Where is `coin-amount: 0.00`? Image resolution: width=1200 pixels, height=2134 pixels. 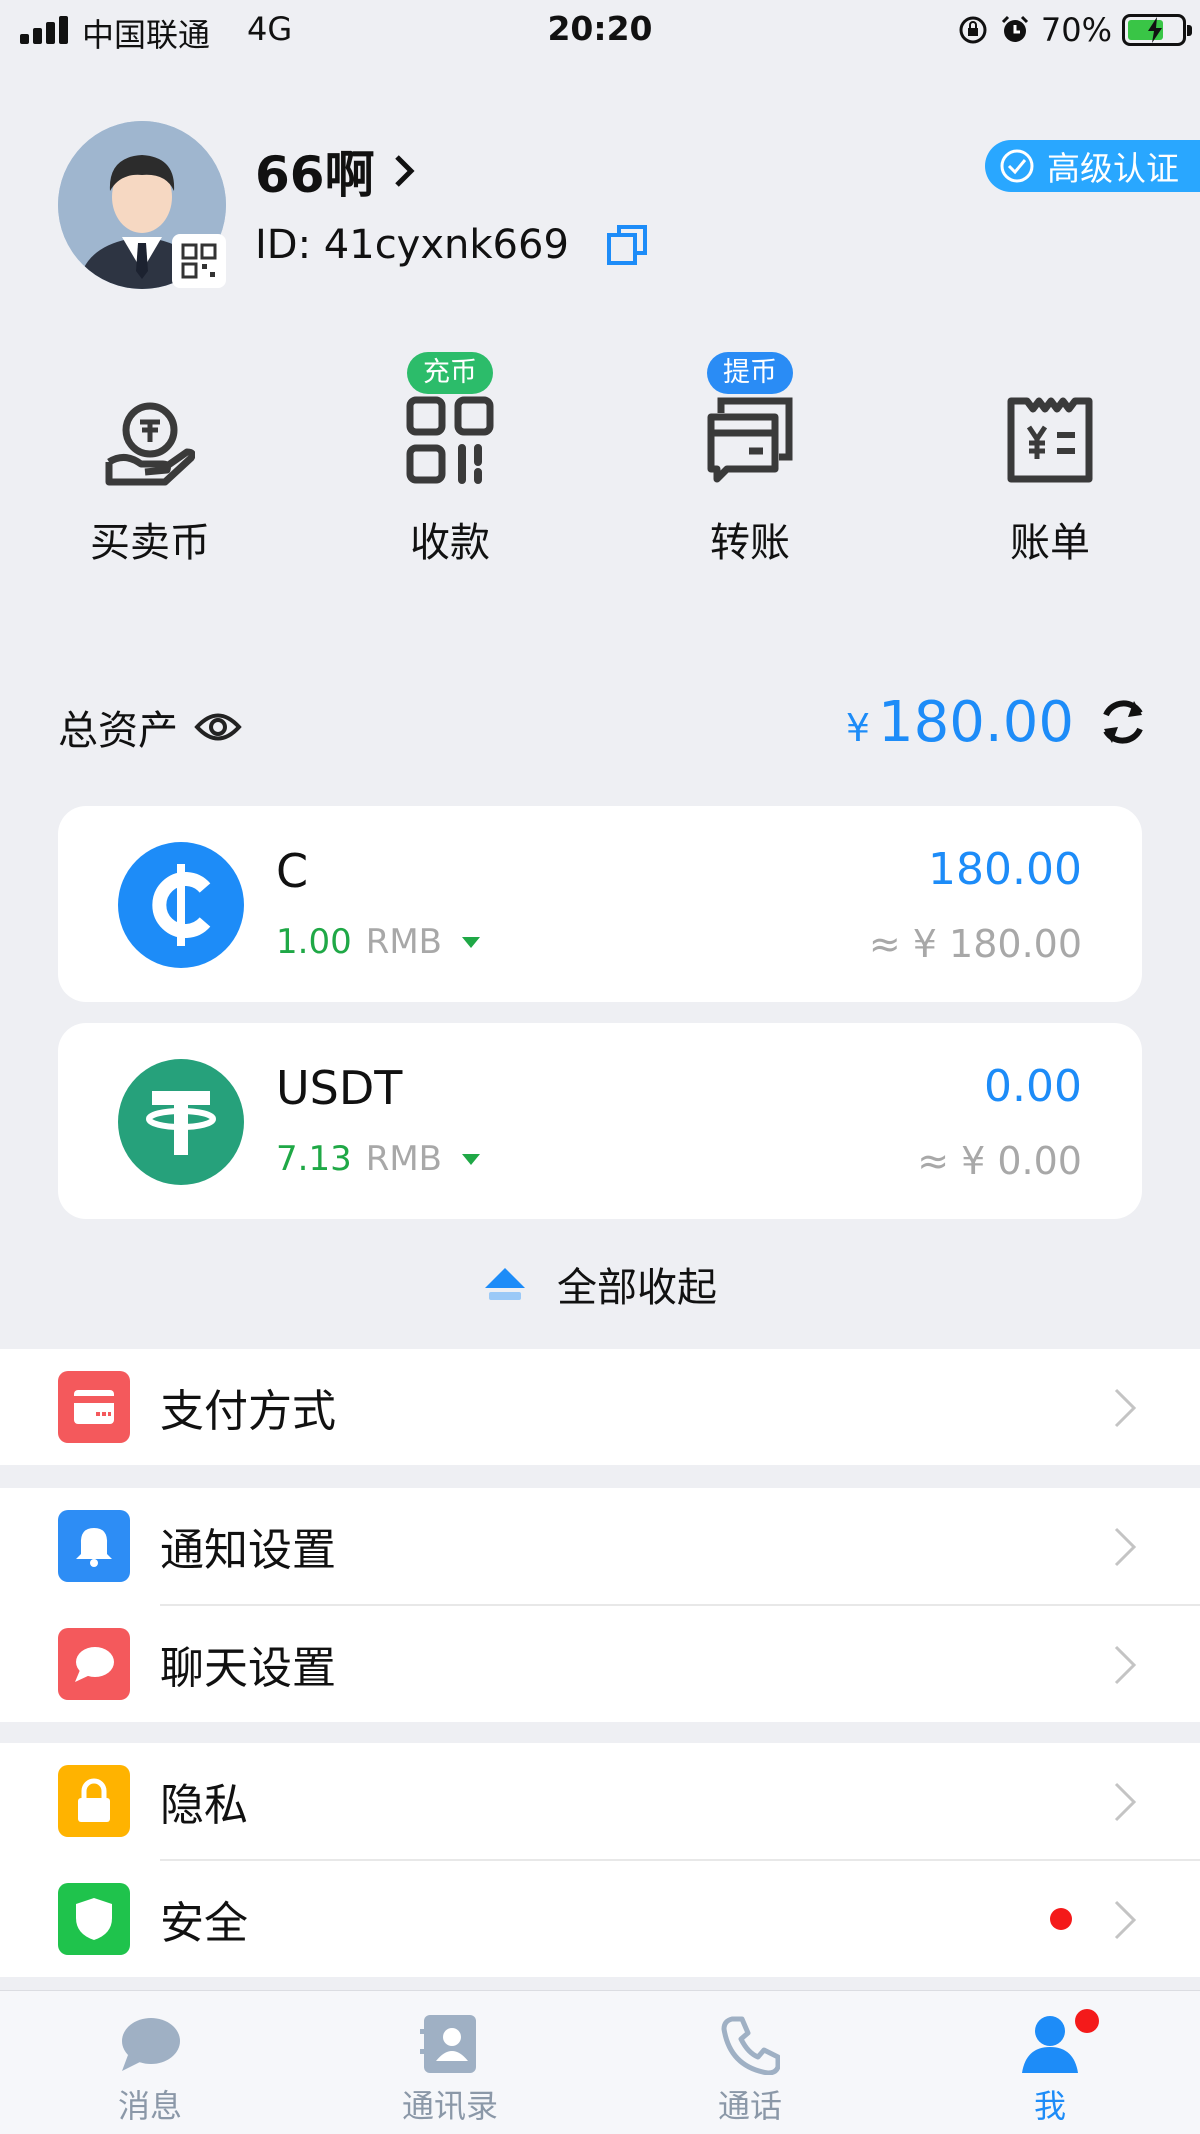 coin-amount: 0.00 is located at coordinates (1033, 1086).